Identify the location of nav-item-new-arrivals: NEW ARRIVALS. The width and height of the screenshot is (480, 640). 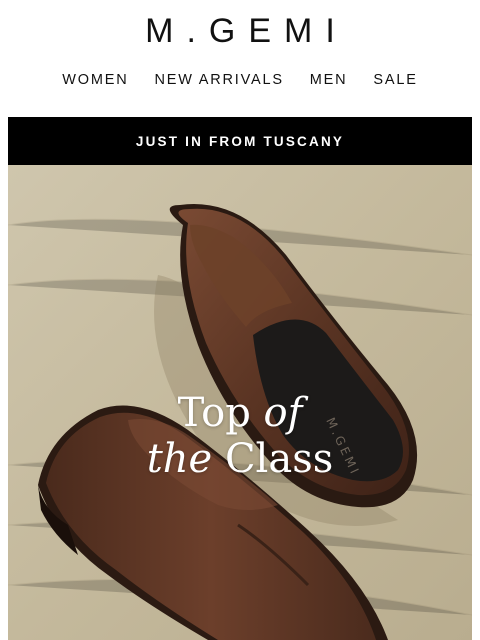
(218, 80).